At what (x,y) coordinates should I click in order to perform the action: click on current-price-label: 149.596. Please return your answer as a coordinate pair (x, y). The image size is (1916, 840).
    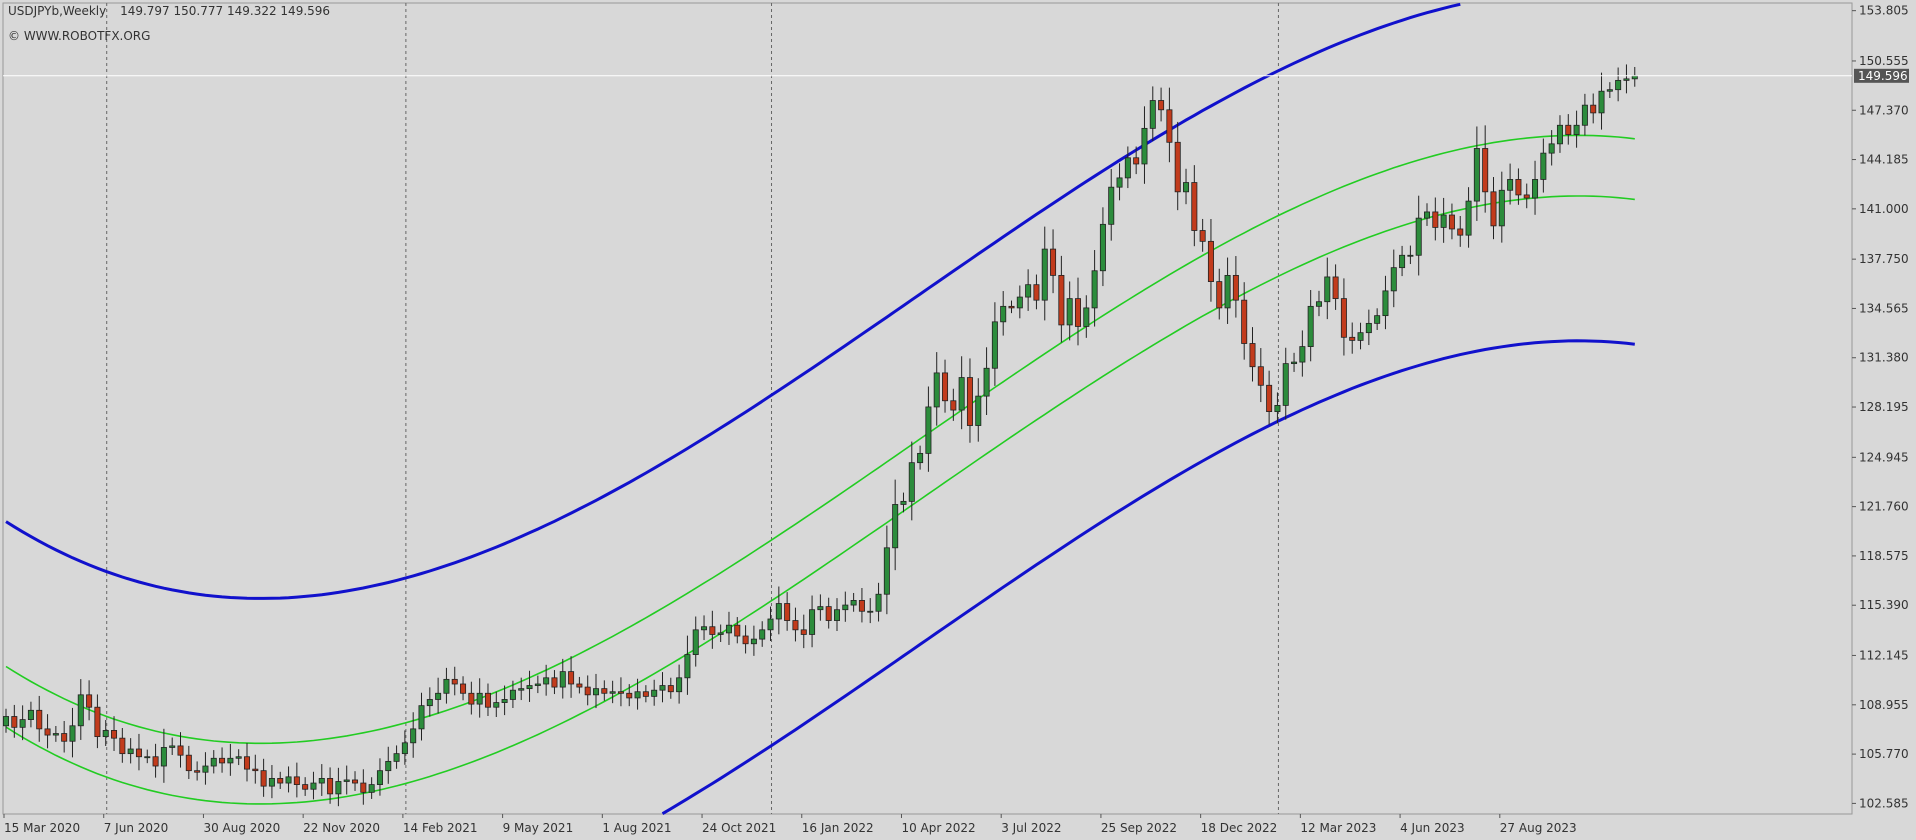
    Looking at the image, I should click on (1883, 76).